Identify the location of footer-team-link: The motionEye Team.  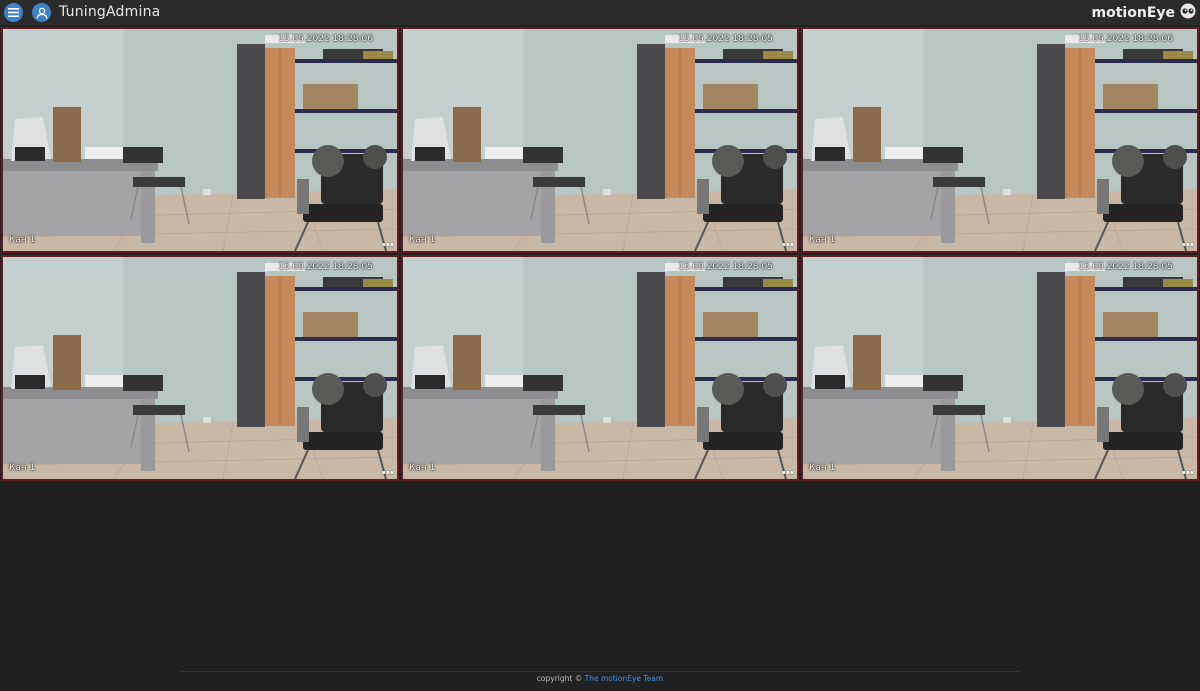
(624, 678).